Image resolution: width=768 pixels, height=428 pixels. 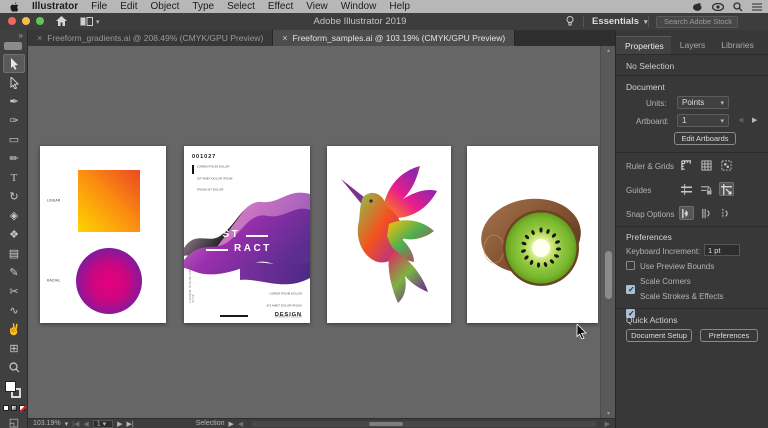 What do you see at coordinates (55, 6) in the screenshot?
I see `menu-illustrator: Illustrator` at bounding box center [55, 6].